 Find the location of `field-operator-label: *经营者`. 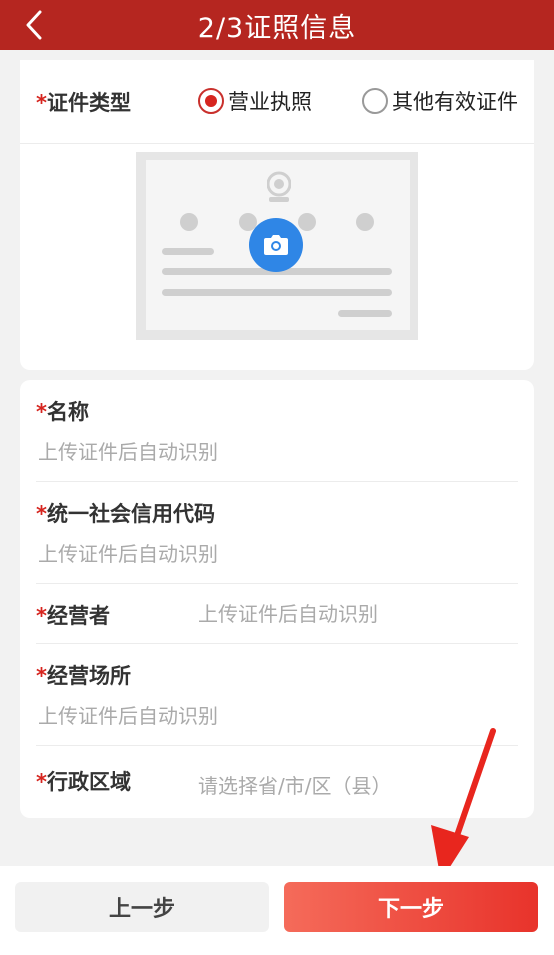

field-operator-label: *经营者 is located at coordinates (73, 616).